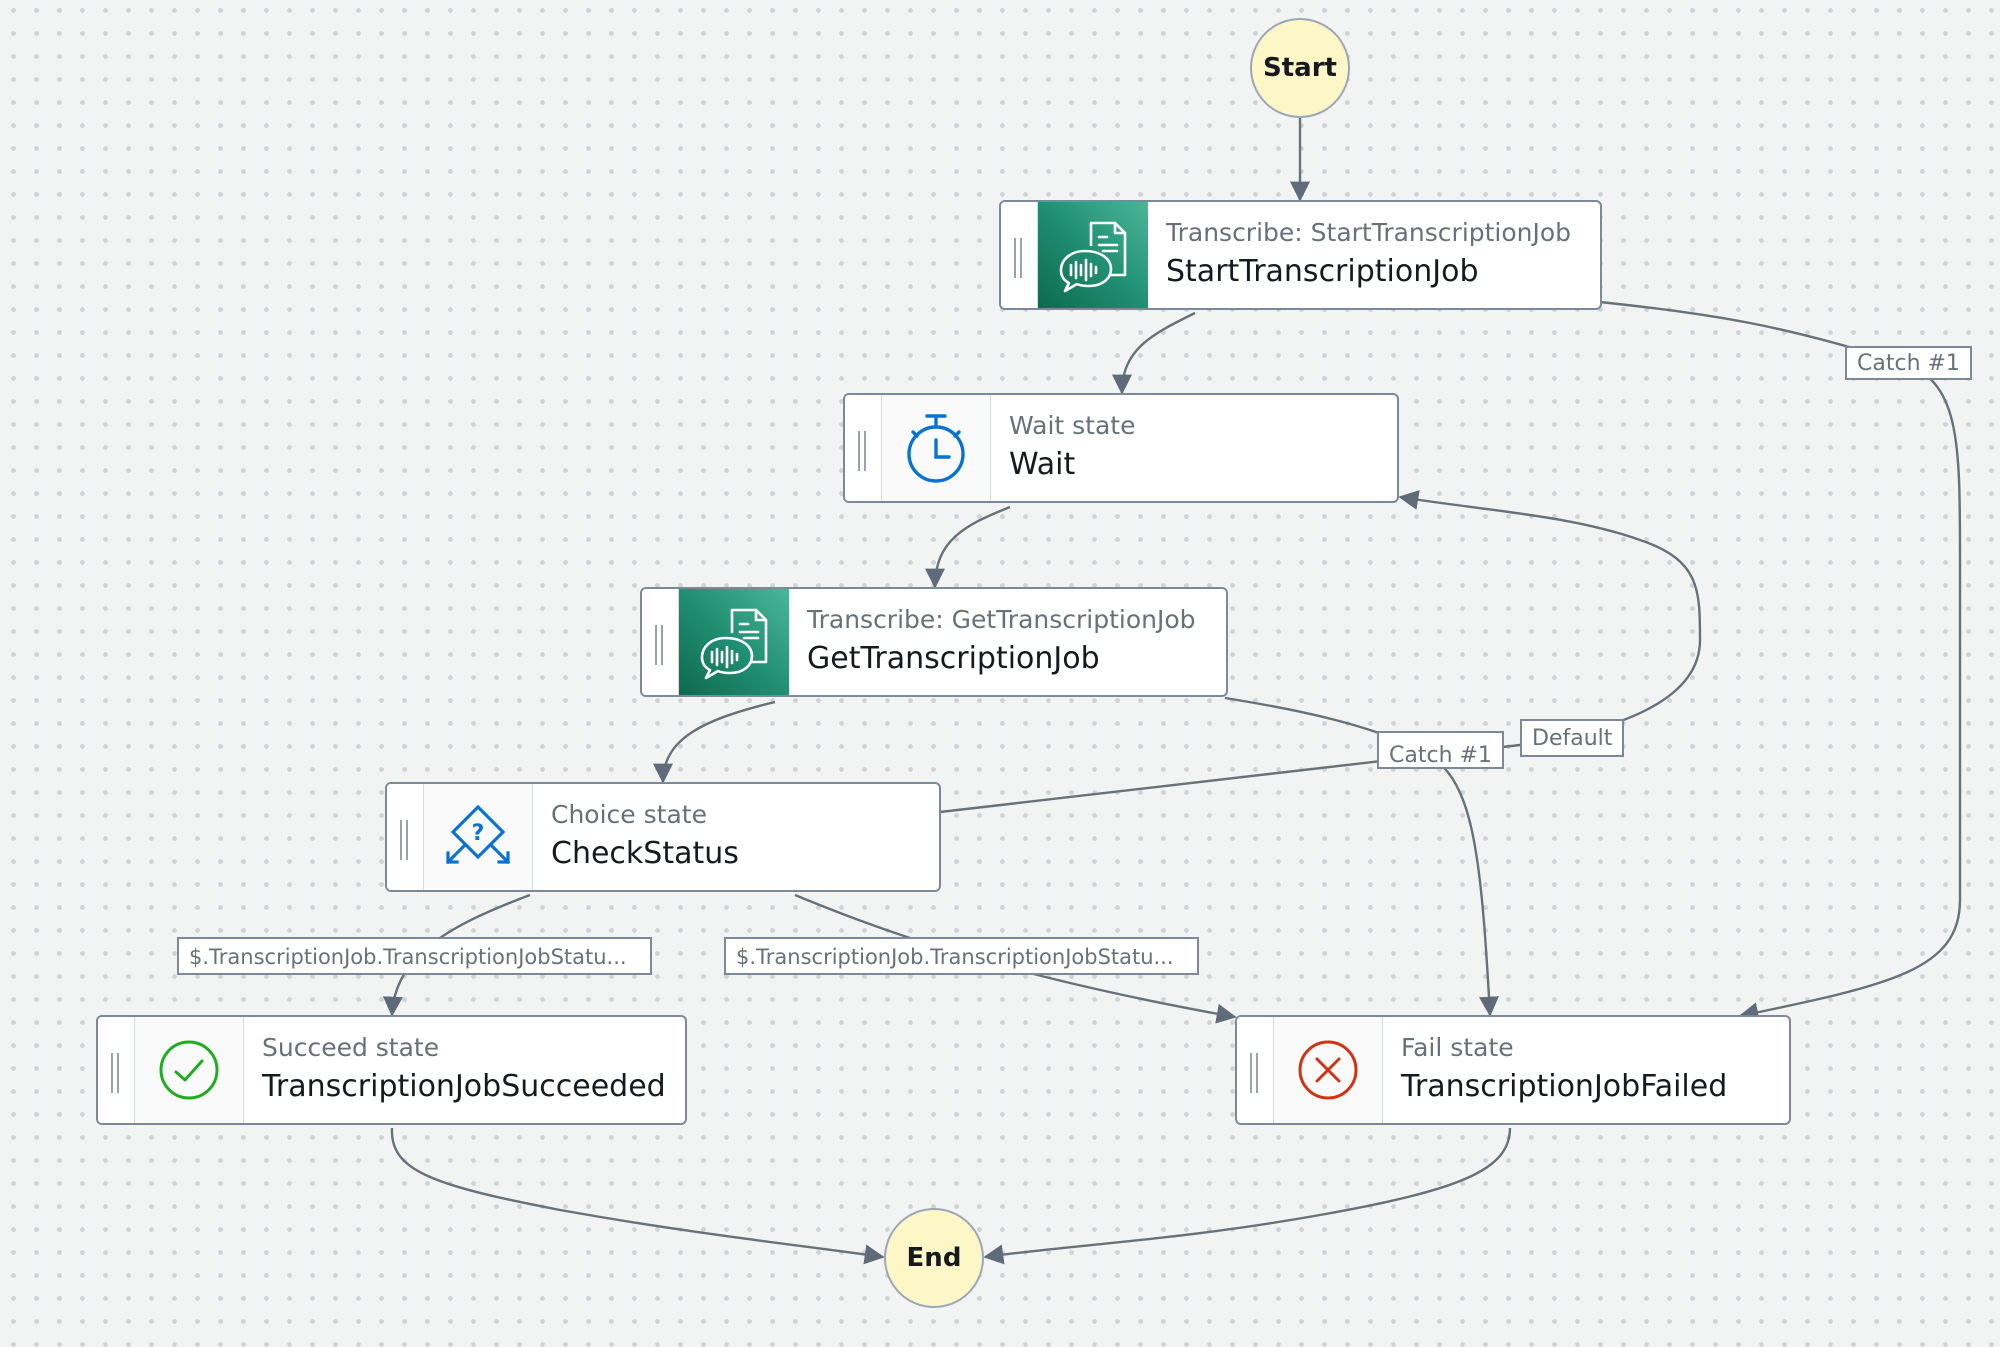  I want to click on state-type-label: Transcribe: StartTranscriptionJob, so click(1369, 232).